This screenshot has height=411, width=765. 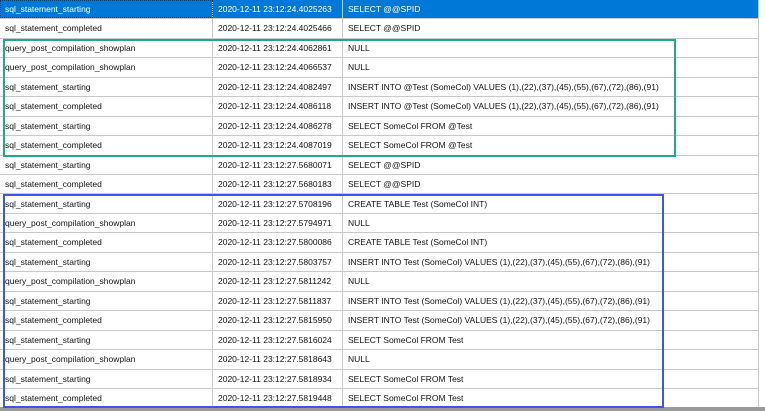 What do you see at coordinates (278, 9) in the screenshot?
I see `timestamp-cell: 2020-12-11 23:12:24.4025263` at bounding box center [278, 9].